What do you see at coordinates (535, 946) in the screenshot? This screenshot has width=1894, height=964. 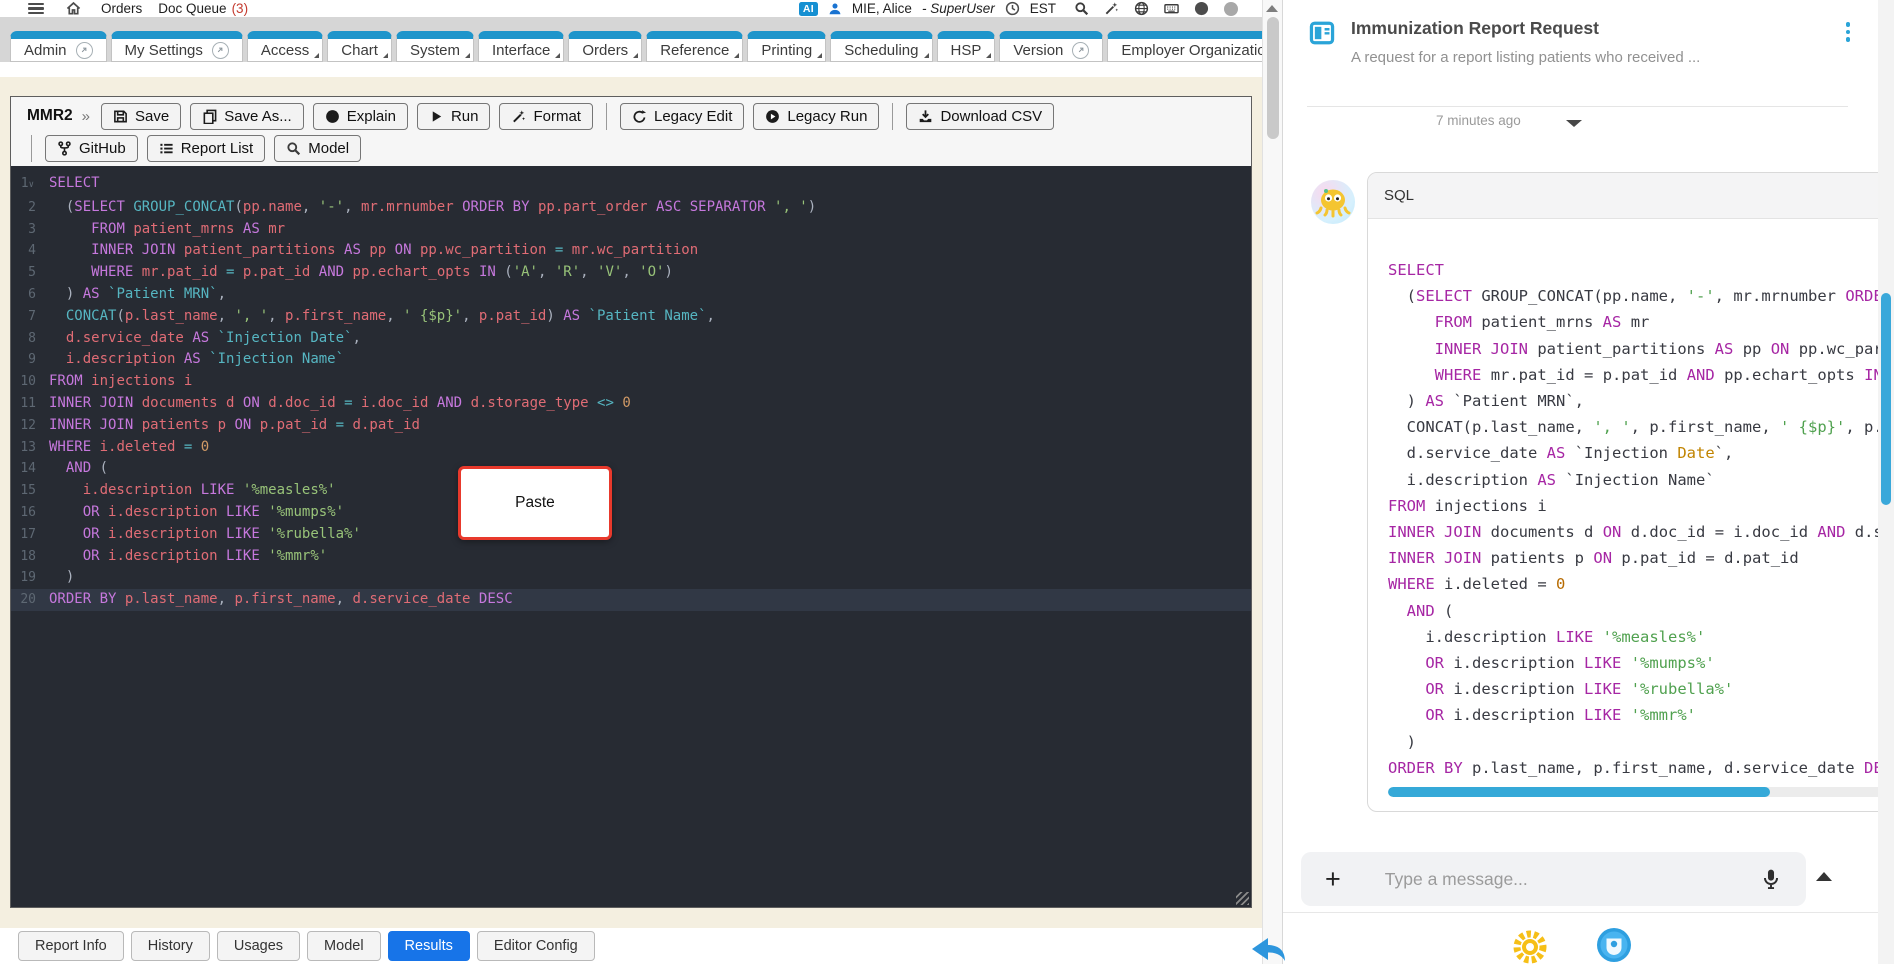 I see `bottom-tab-editor-config: Editor Config` at bounding box center [535, 946].